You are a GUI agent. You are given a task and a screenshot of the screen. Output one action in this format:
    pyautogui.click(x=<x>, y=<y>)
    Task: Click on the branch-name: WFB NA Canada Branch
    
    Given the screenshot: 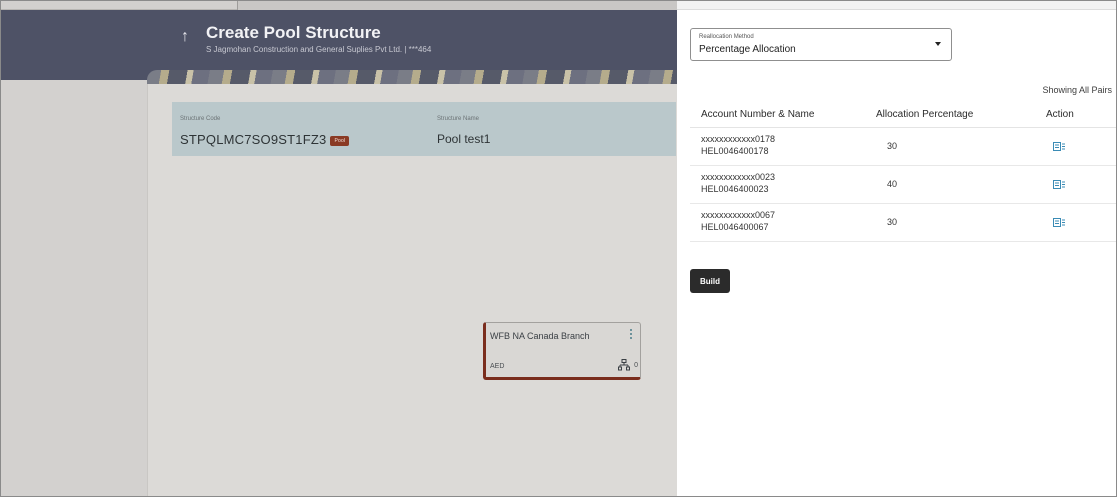 What is the action you would take?
    pyautogui.click(x=540, y=336)
    